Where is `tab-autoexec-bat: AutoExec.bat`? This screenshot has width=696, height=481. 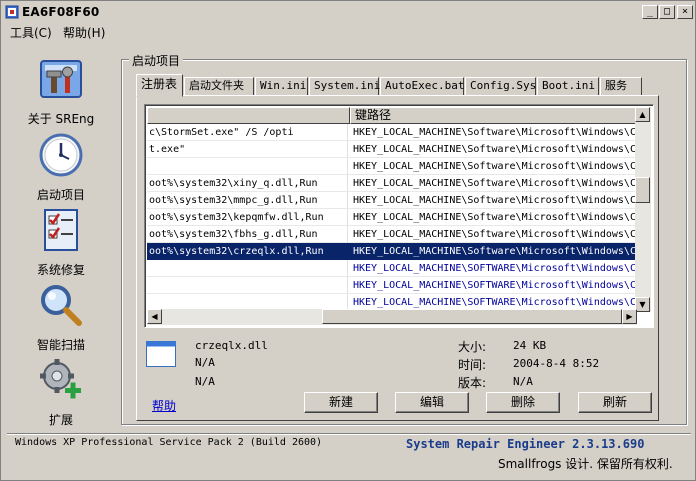 tab-autoexec-bat: AutoExec.bat is located at coordinates (422, 86).